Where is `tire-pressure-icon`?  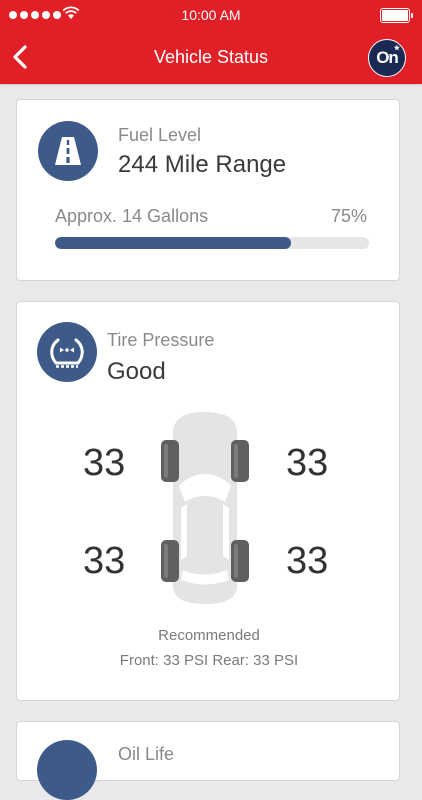 tire-pressure-icon is located at coordinates (67, 352).